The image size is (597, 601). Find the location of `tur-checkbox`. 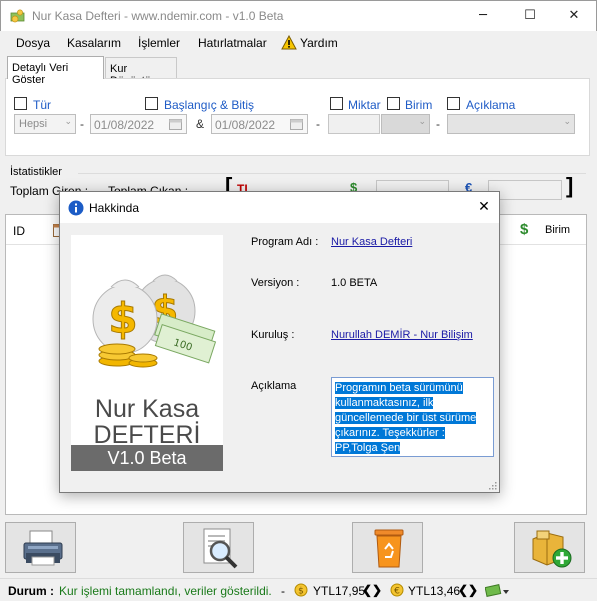

tur-checkbox is located at coordinates (20, 103).